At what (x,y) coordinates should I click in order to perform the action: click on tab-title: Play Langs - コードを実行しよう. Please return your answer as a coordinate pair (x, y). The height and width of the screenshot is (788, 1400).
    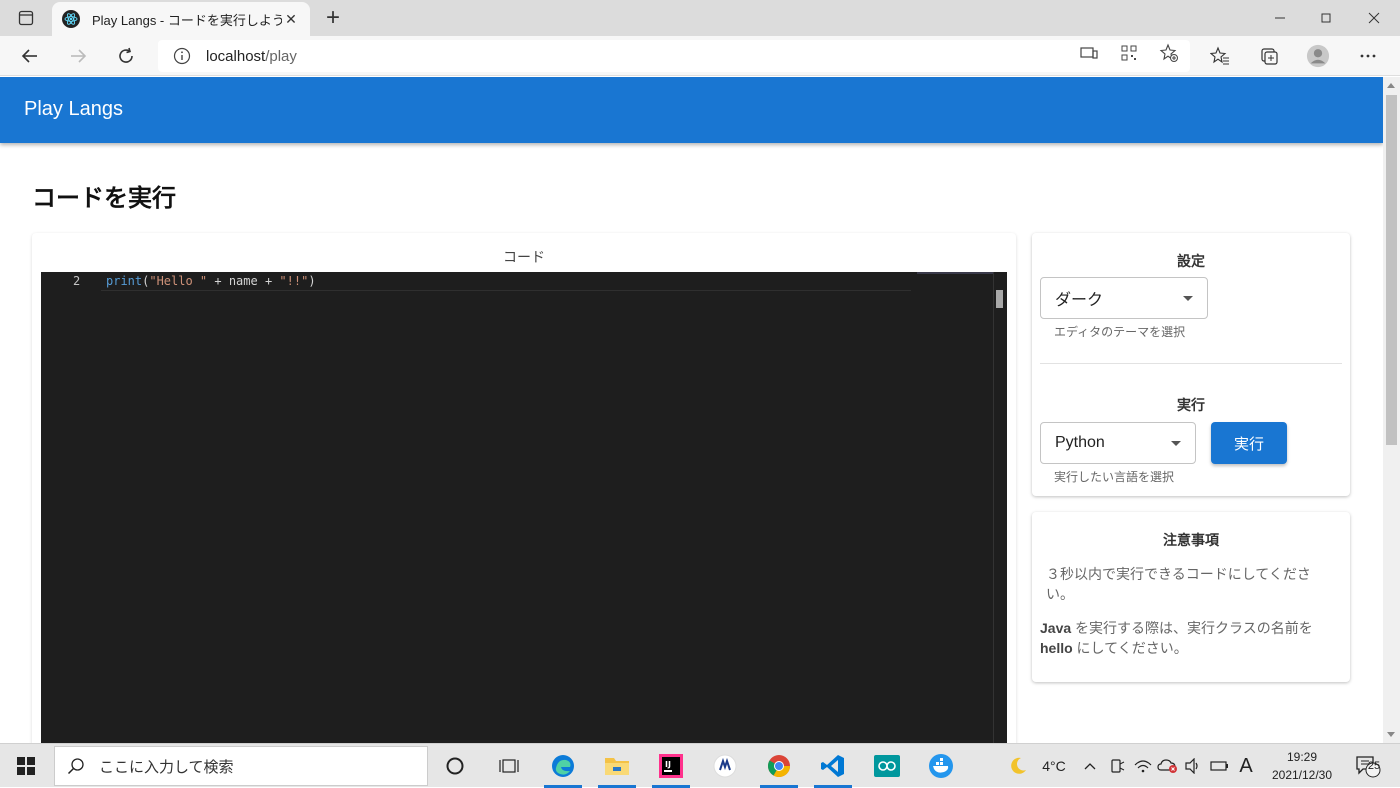
    Looking at the image, I should click on (187, 20).